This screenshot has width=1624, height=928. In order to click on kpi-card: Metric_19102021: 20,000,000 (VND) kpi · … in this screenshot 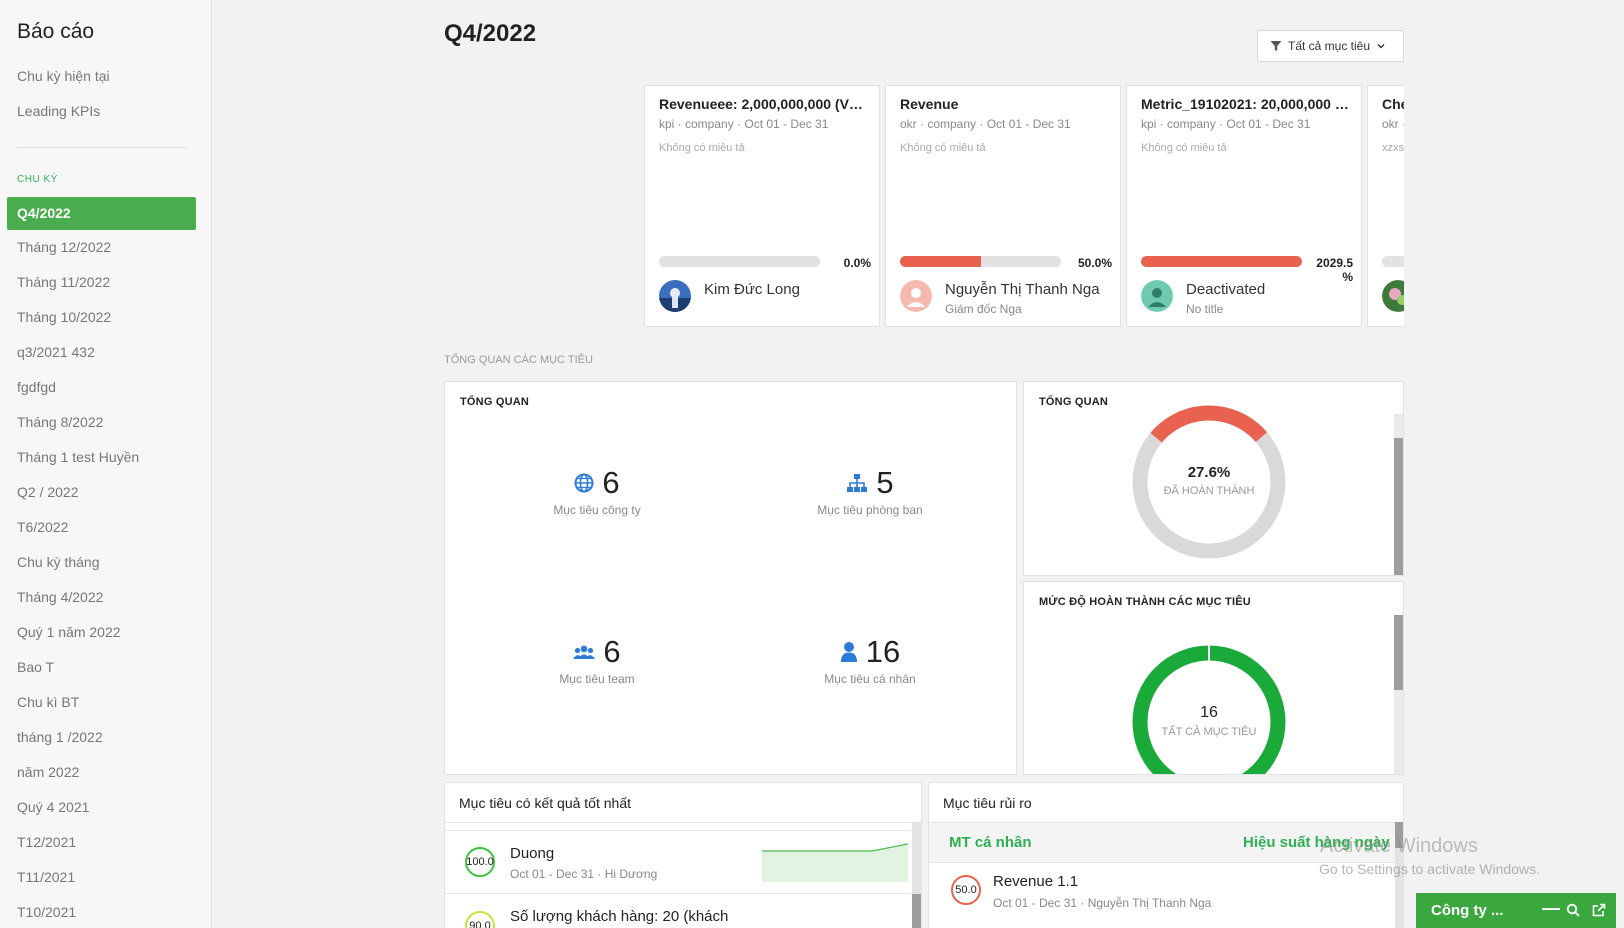, I will do `click(1244, 206)`.